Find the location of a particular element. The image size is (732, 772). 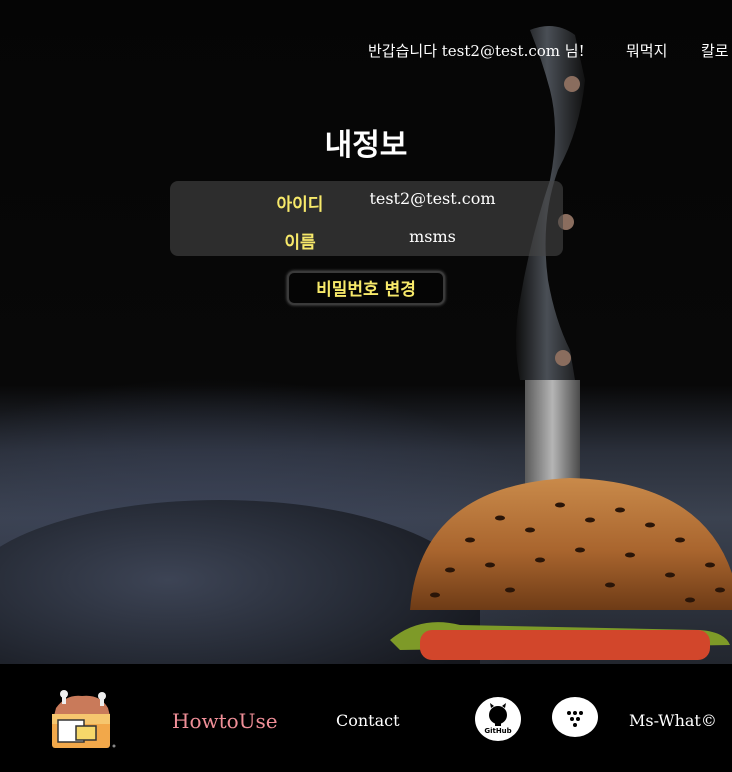

dots-icon is located at coordinates (575, 719).